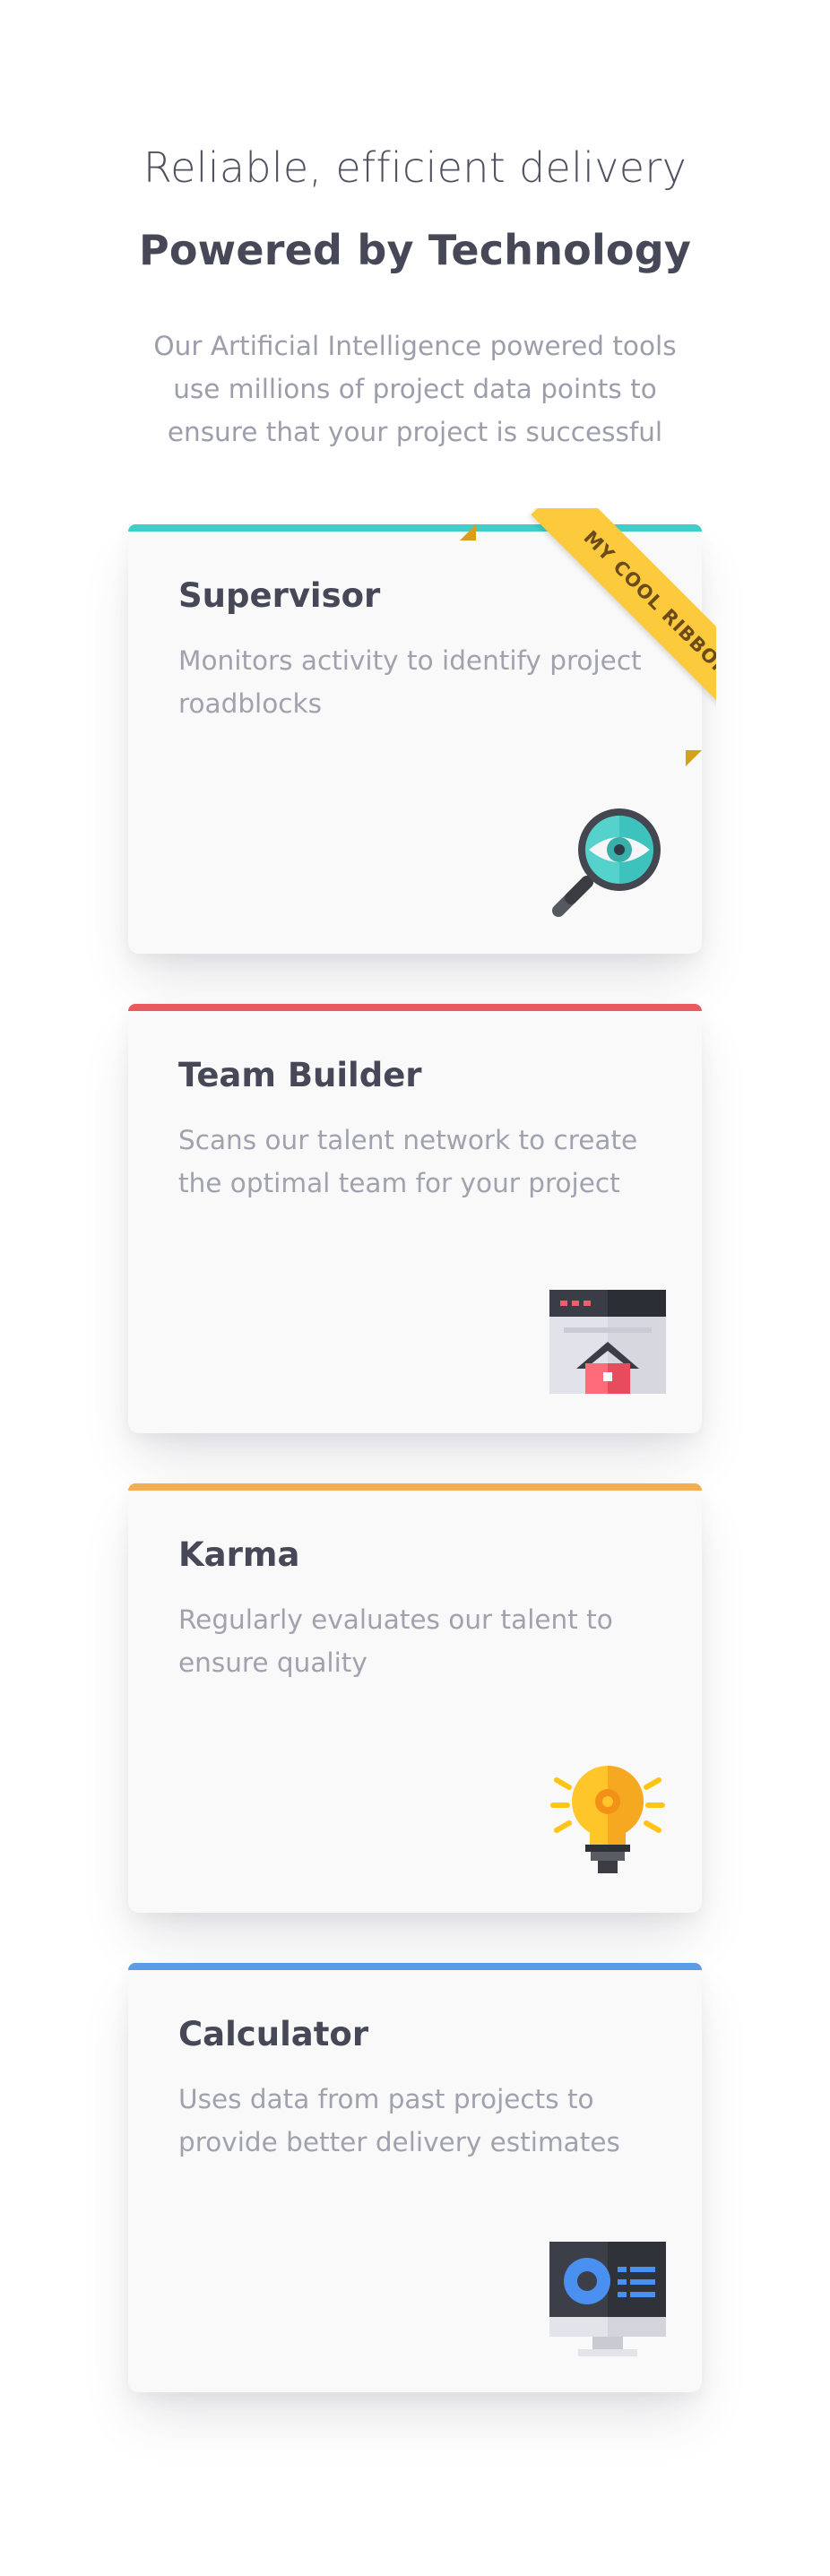 The width and height of the screenshot is (830, 2576). I want to click on card-title: Karma, so click(239, 1554).